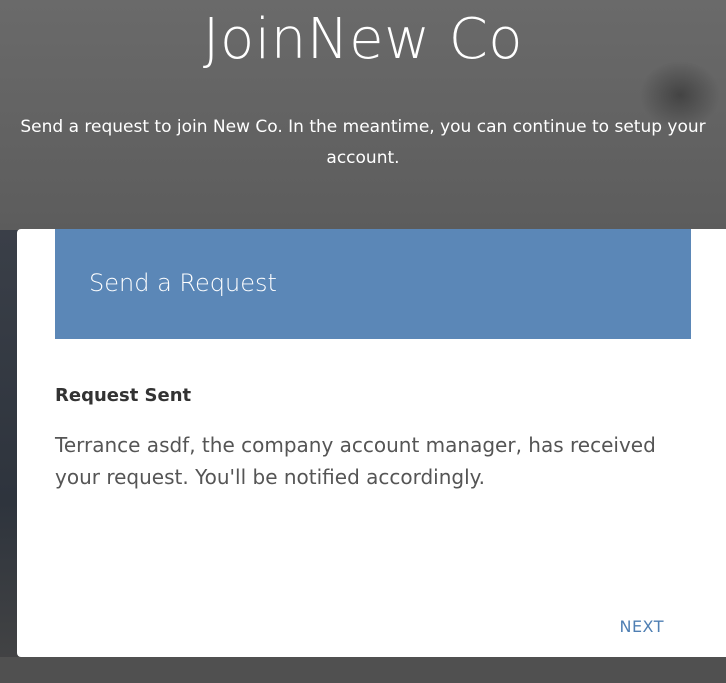 The height and width of the screenshot is (683, 726). What do you see at coordinates (363, 39) in the screenshot?
I see `page-title: JoinNew Co` at bounding box center [363, 39].